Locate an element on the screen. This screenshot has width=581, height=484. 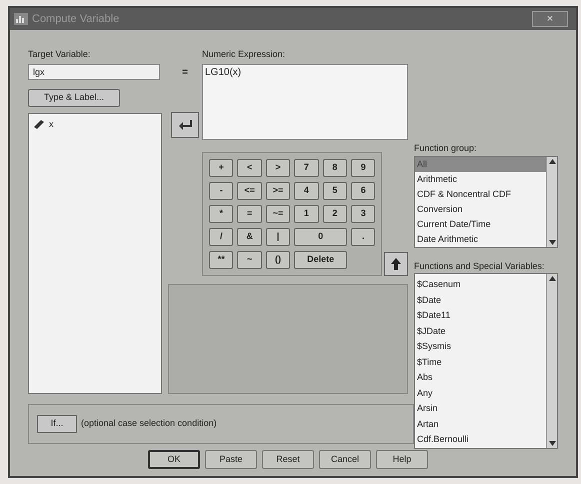
function-group-list: All Arithmetic CDF & Noncentral CDF Conversion Current Date/Time Date Arithmetic is located at coordinates (486, 202).